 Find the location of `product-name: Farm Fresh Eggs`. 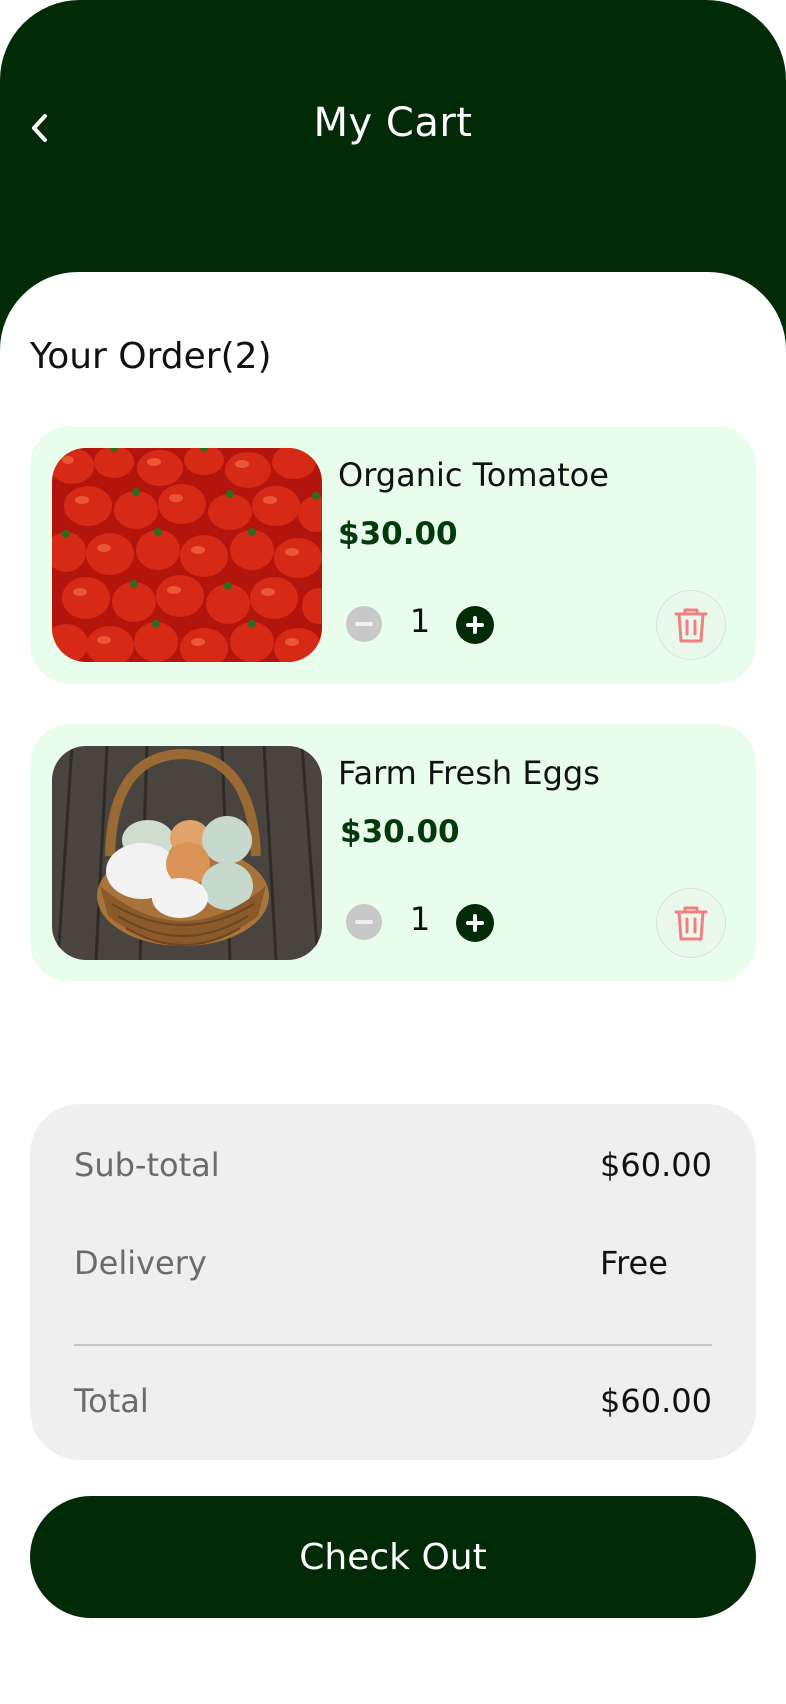

product-name: Farm Fresh Eggs is located at coordinates (469, 773).